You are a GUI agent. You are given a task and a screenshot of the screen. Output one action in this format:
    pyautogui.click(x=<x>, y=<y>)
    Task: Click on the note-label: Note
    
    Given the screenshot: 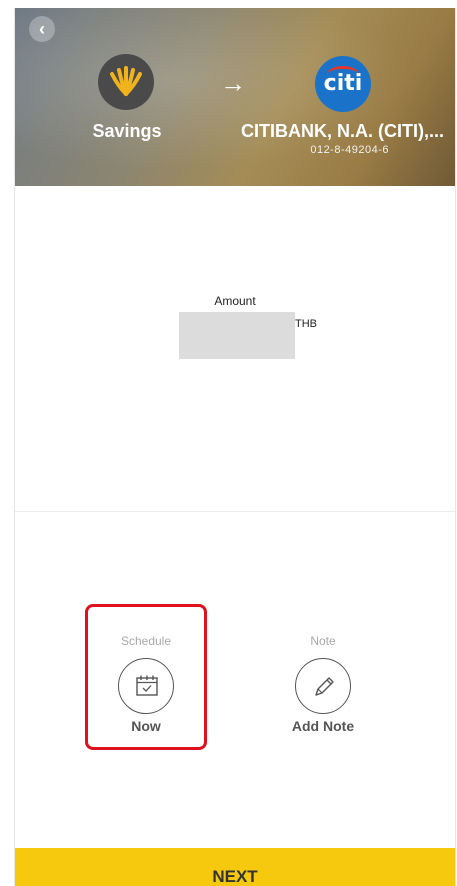 What is the action you would take?
    pyautogui.click(x=323, y=641)
    